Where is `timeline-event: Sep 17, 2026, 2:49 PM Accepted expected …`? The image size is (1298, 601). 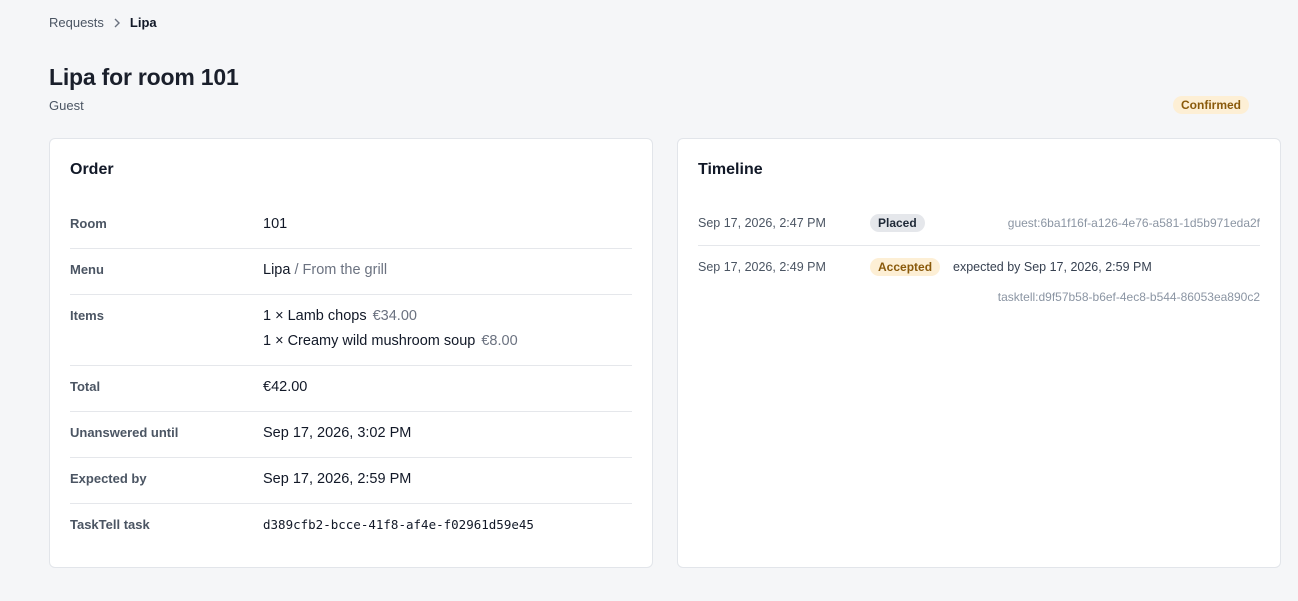 timeline-event: Sep 17, 2026, 2:49 PM Accepted expected … is located at coordinates (979, 286).